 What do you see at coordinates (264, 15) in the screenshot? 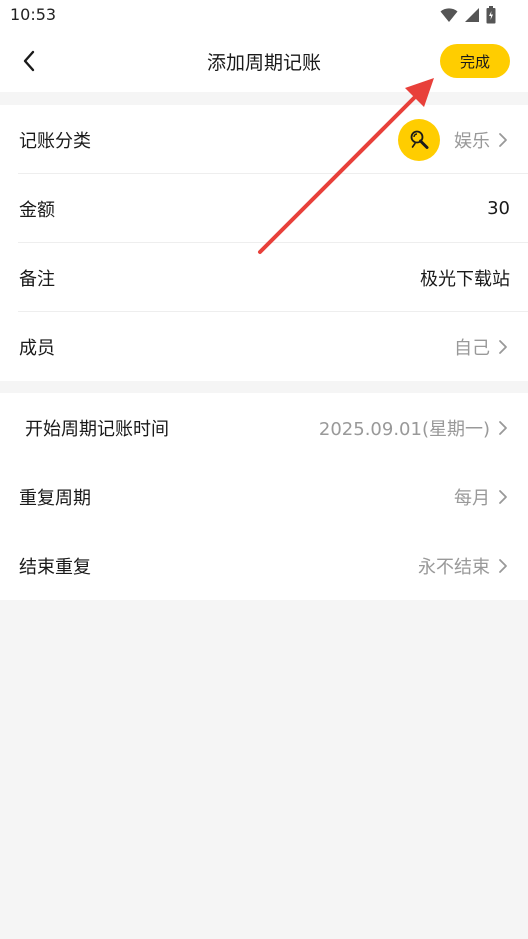
I see `status-bar: 10:53` at bounding box center [264, 15].